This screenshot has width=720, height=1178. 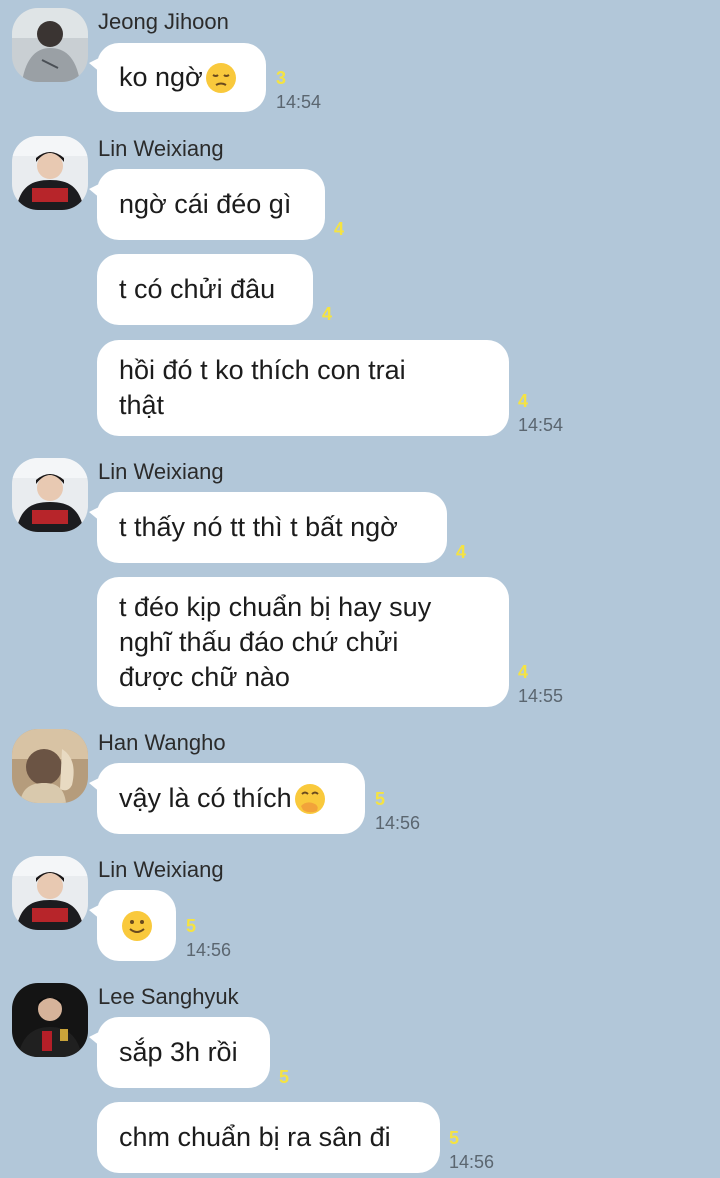 What do you see at coordinates (262, 370) in the screenshot?
I see `message-line: hồi đó t ko thích con trai` at bounding box center [262, 370].